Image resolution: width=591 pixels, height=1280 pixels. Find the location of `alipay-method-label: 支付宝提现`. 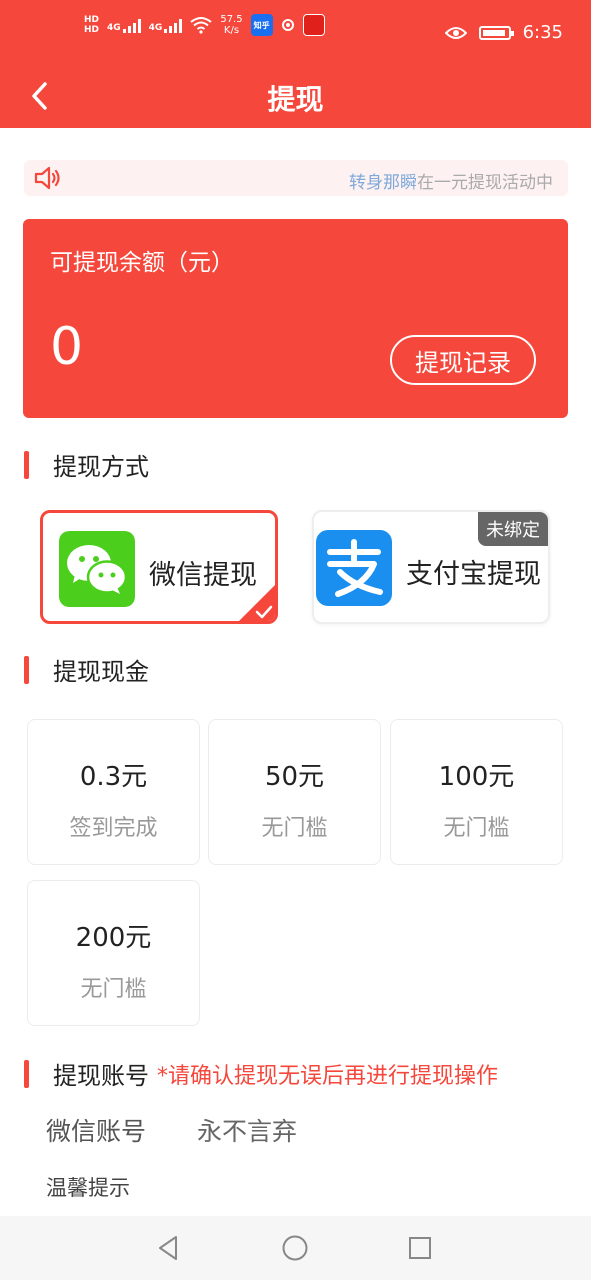

alipay-method-label: 支付宝提现 is located at coordinates (473, 574).